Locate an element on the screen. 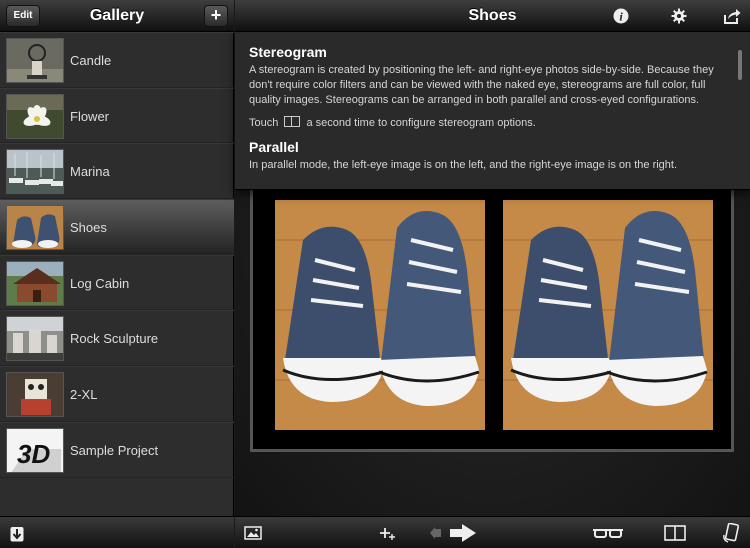  photo-icon is located at coordinates (253, 533).